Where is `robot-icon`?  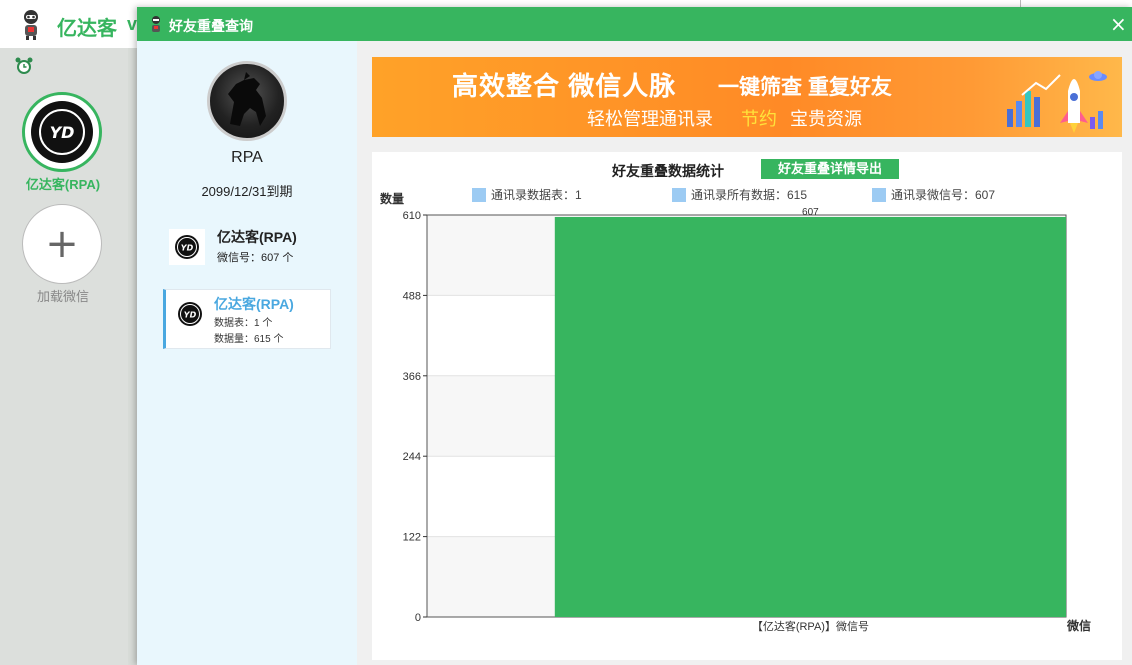
robot-icon is located at coordinates (156, 24).